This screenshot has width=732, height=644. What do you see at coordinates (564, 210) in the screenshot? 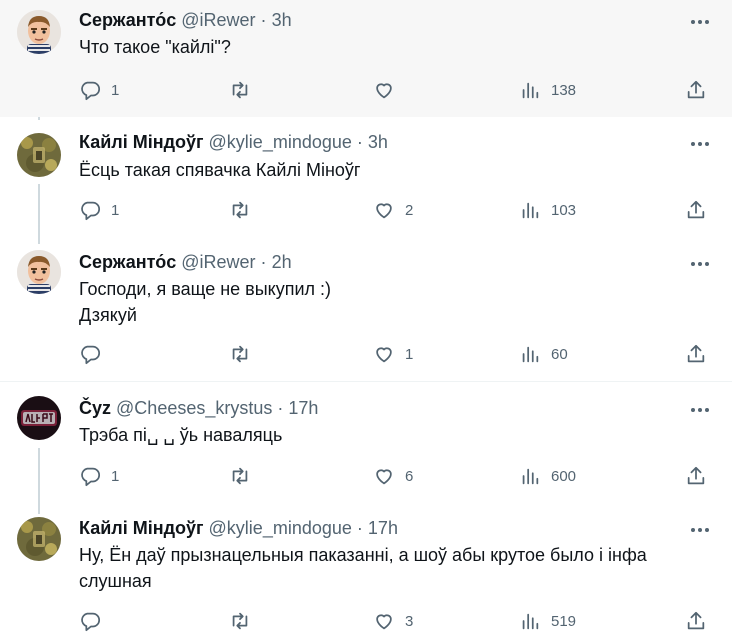
I see `views-count: 103` at bounding box center [564, 210].